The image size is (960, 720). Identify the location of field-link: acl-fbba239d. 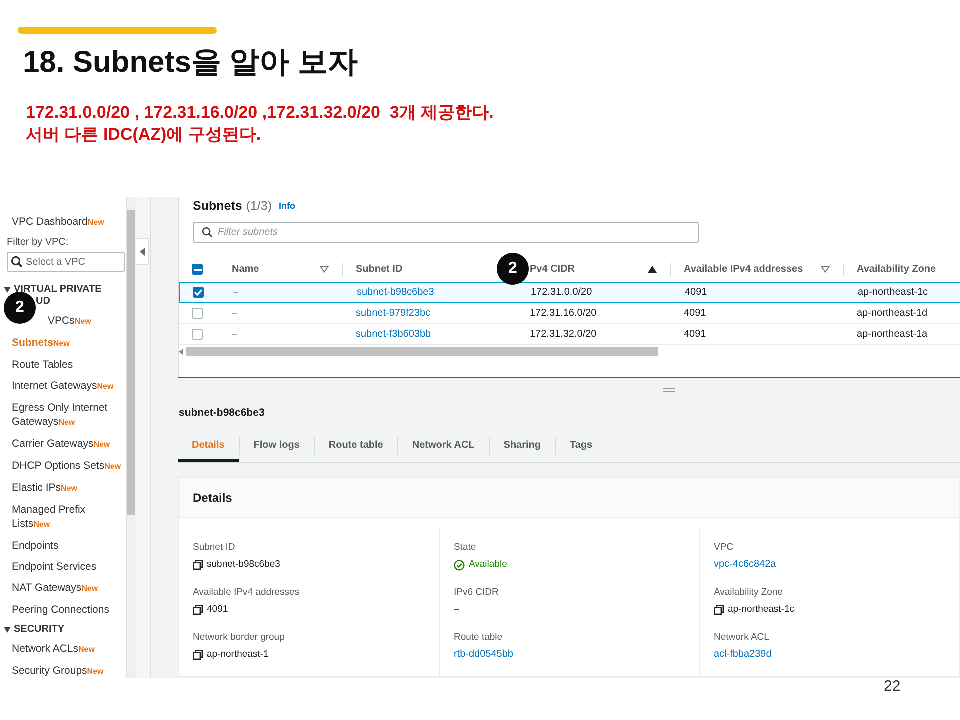
(743, 655).